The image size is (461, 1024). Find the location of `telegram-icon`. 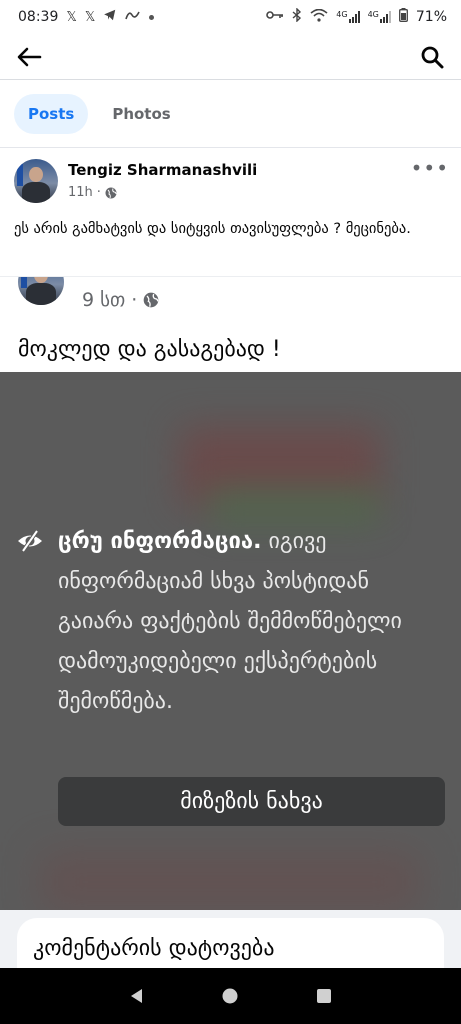

telegram-icon is located at coordinates (110, 17).